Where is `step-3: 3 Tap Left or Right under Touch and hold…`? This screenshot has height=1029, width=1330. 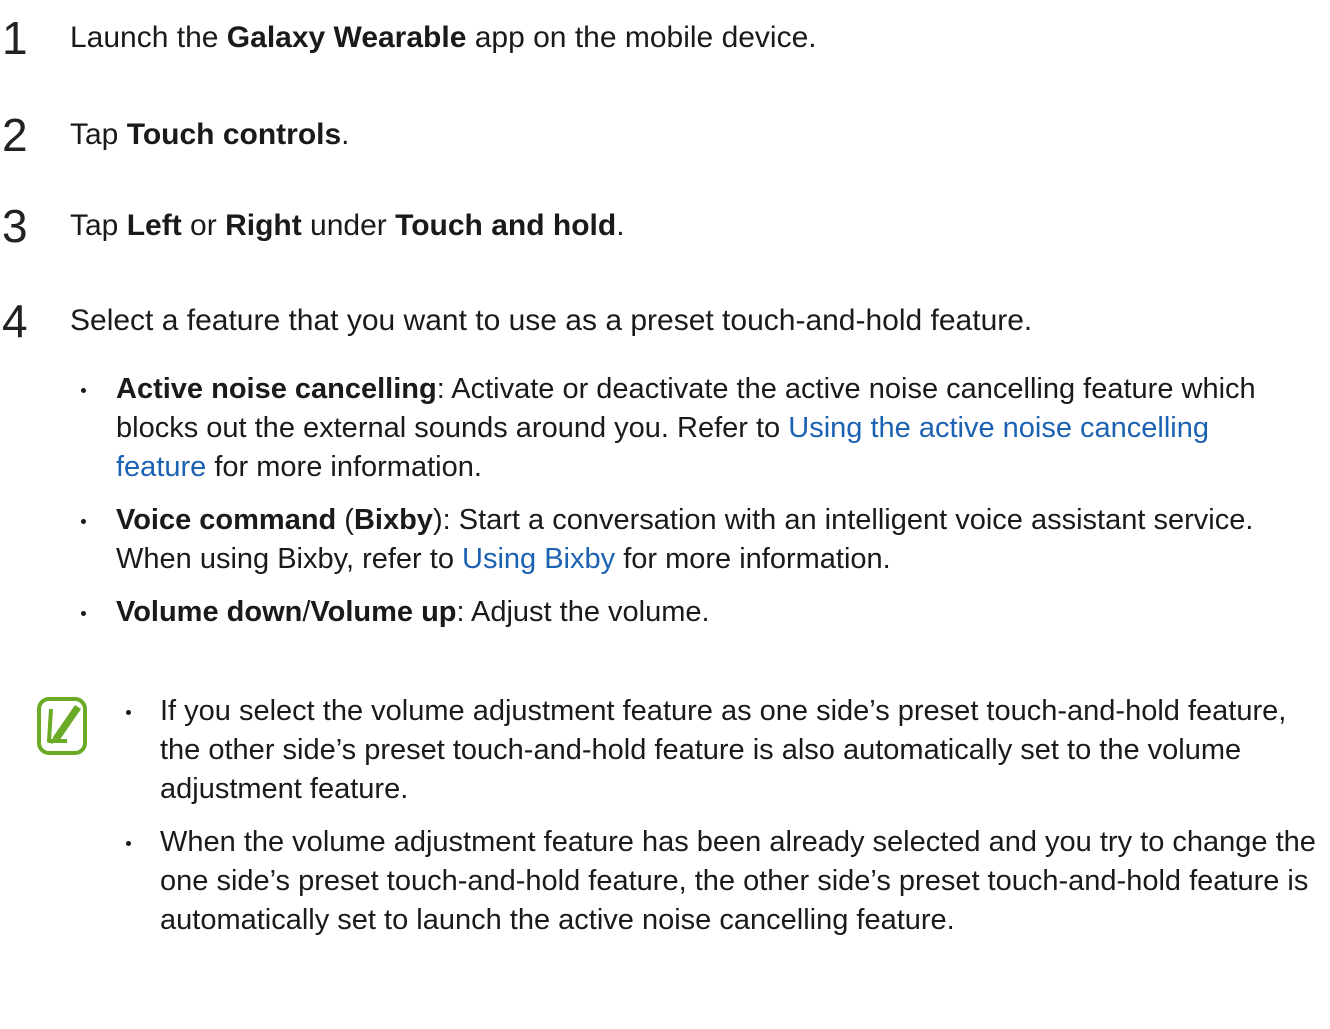 step-3: 3 Tap Left or Right under Touch and hold… is located at coordinates (665, 228).